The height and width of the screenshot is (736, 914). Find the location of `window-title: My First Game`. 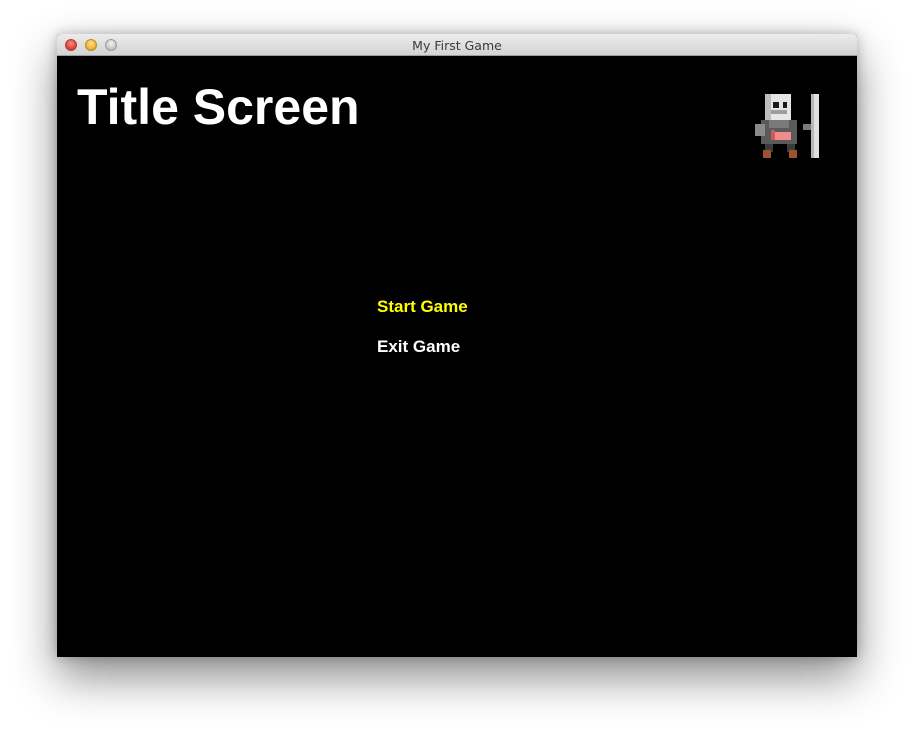

window-title: My First Game is located at coordinates (457, 45).